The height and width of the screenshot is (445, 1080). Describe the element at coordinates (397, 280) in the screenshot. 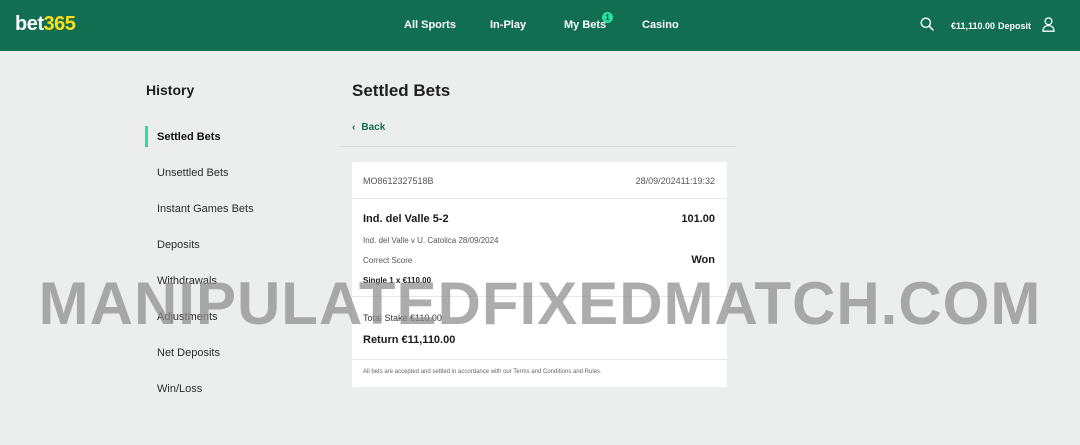

I see `bet-type: Single 1 x €110.00` at that location.